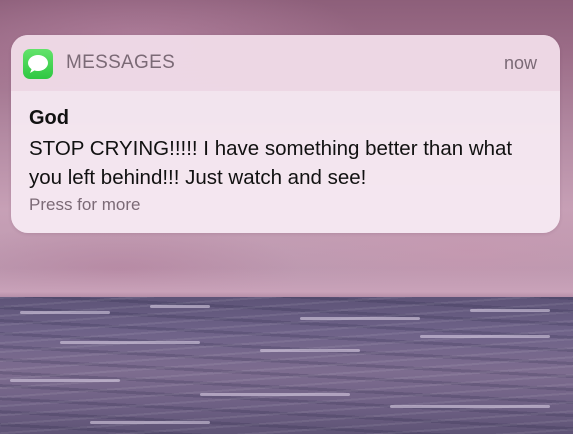  What do you see at coordinates (85, 204) in the screenshot?
I see `press-for-more-hint: Press for more` at bounding box center [85, 204].